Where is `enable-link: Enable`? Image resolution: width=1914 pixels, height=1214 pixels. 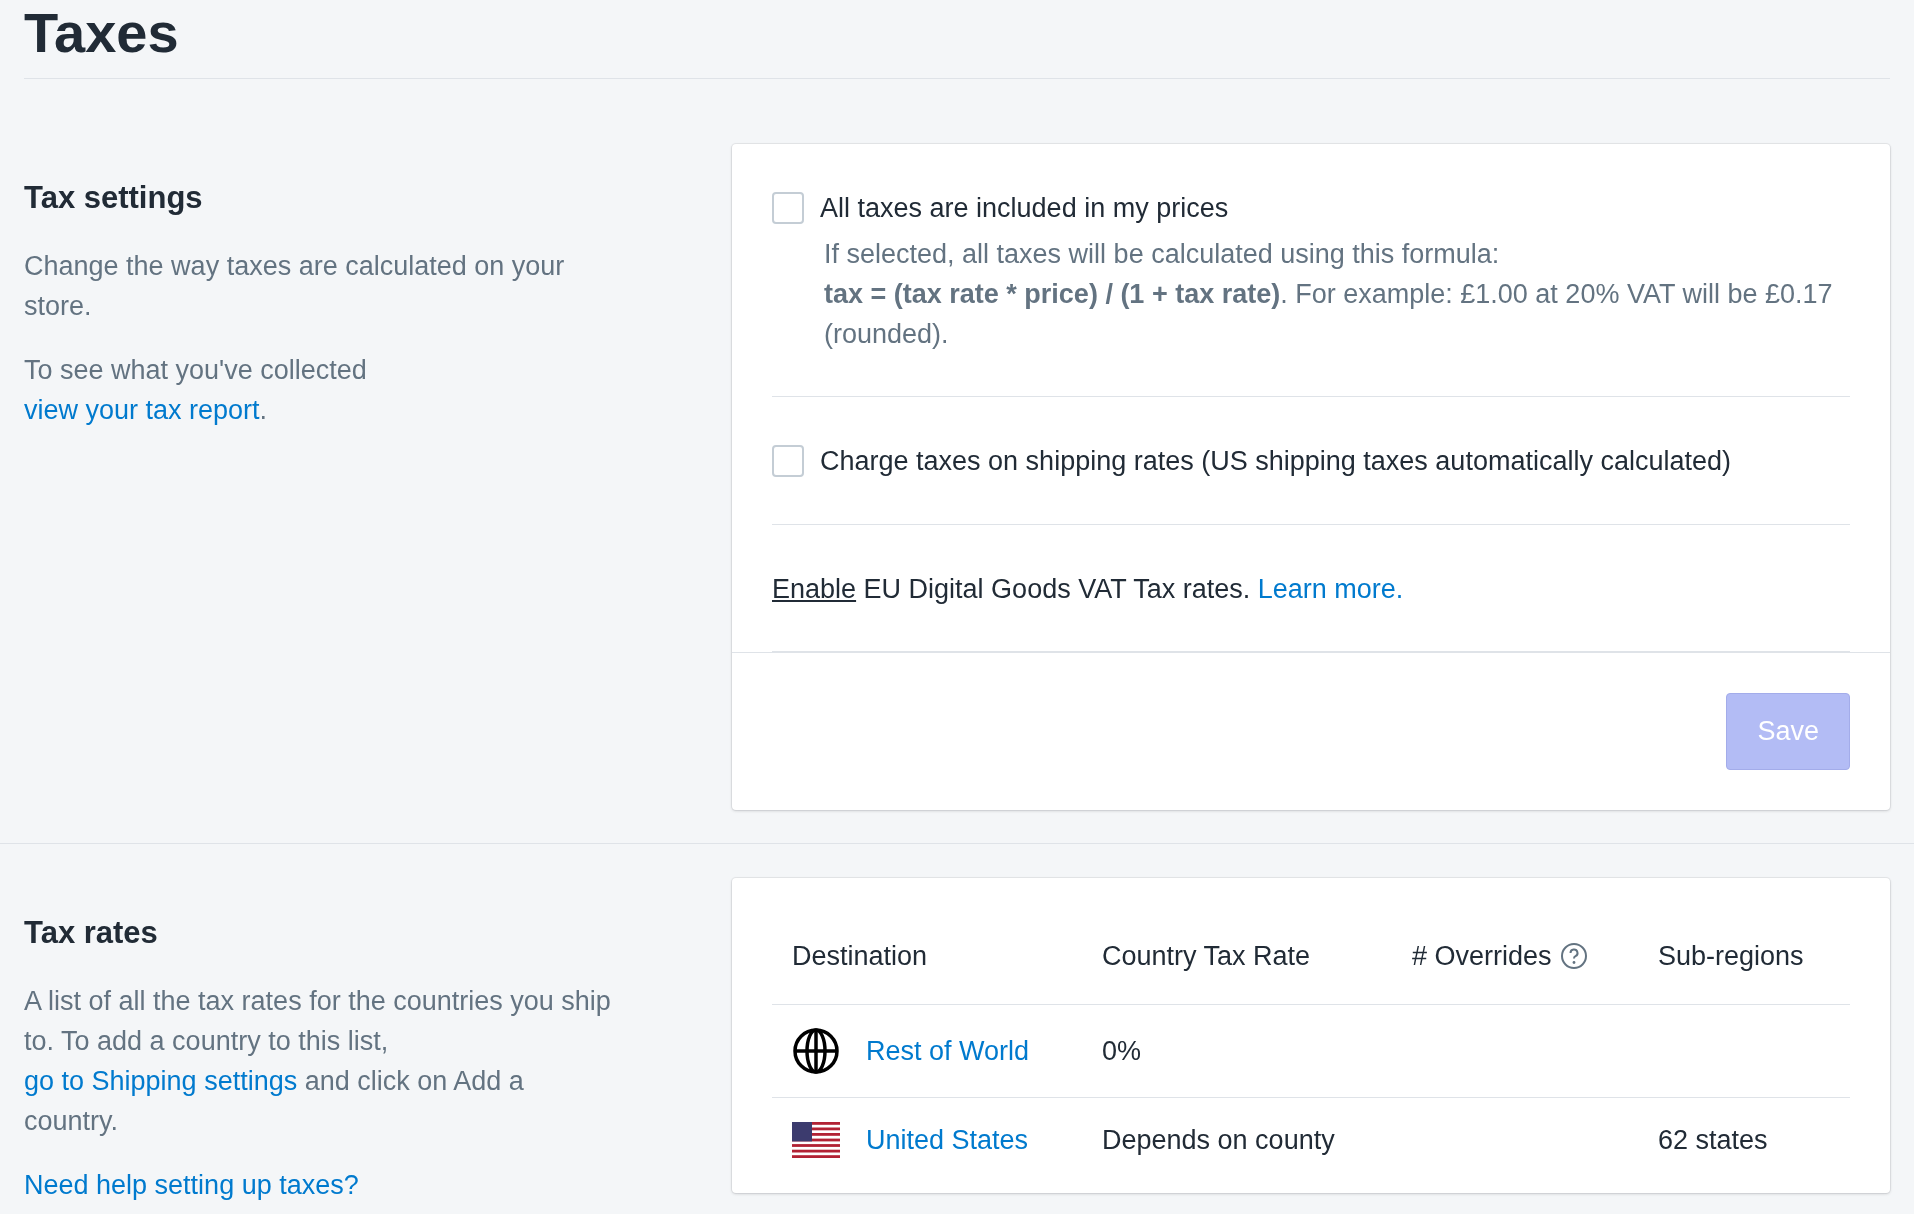 enable-link: Enable is located at coordinates (814, 588).